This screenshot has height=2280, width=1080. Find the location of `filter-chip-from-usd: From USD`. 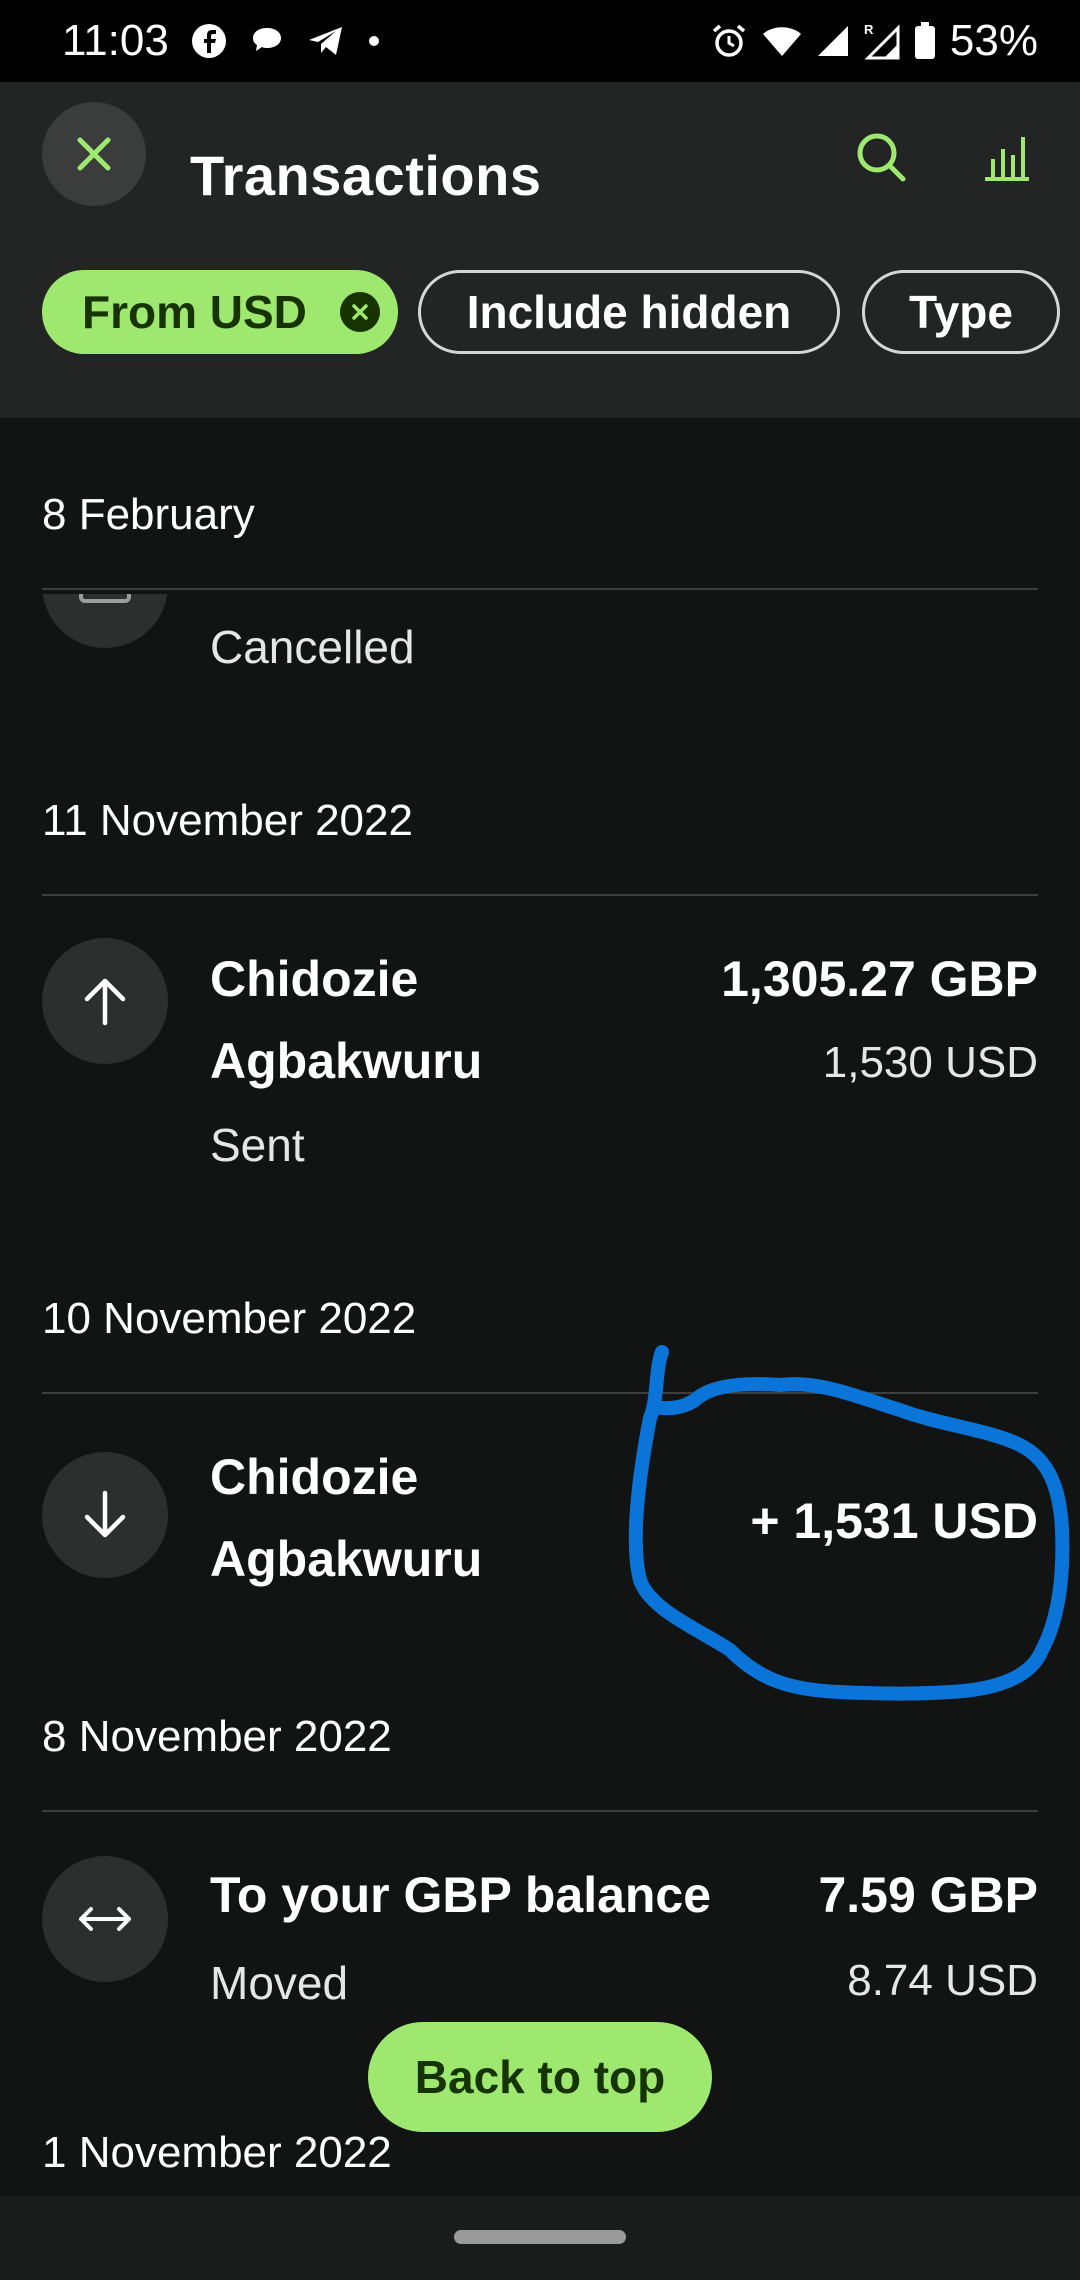

filter-chip-from-usd: From USD is located at coordinates (220, 312).